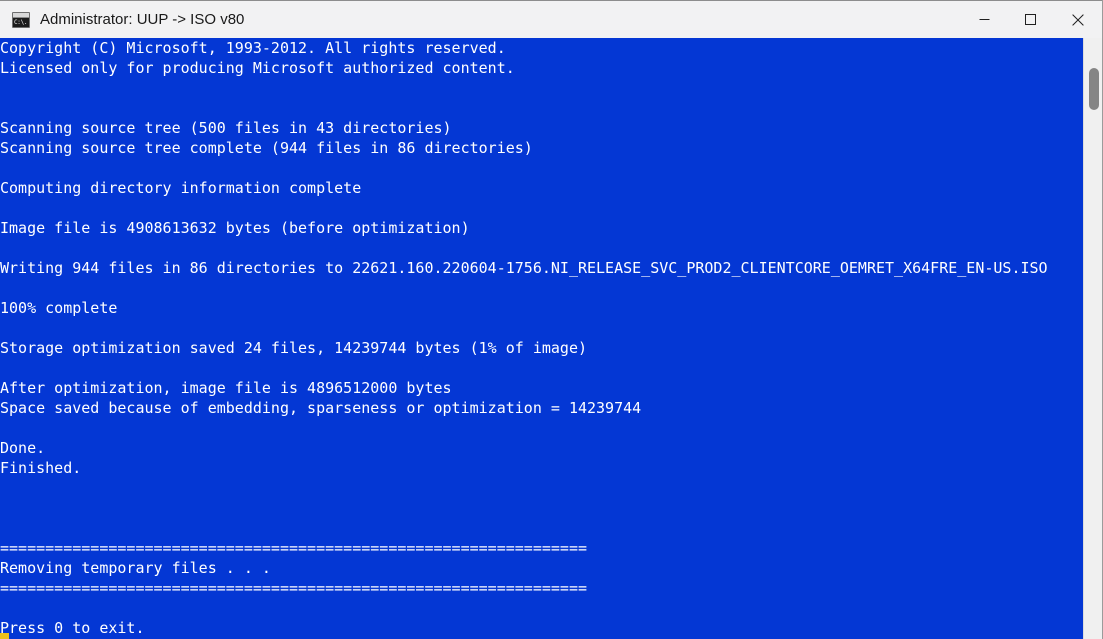  I want to click on text-cursor, so click(4, 636).